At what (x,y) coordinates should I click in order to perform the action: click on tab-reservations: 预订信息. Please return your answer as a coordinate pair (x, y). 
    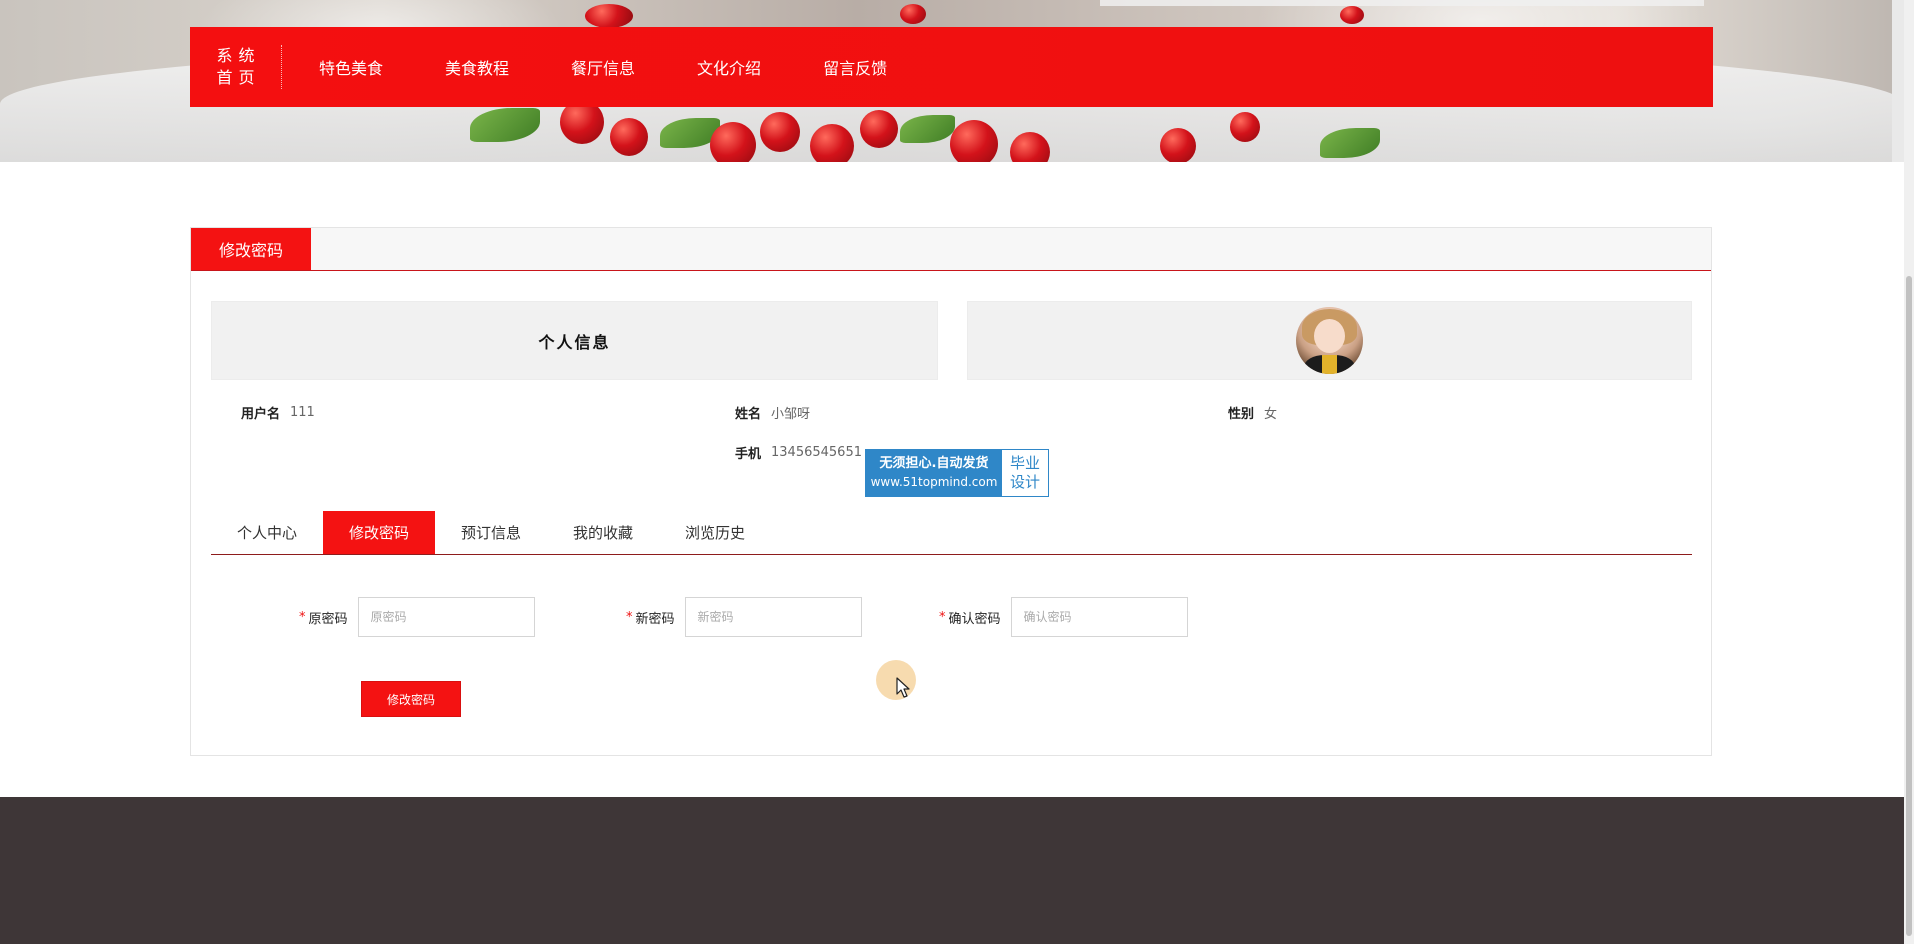
    Looking at the image, I should click on (491, 532).